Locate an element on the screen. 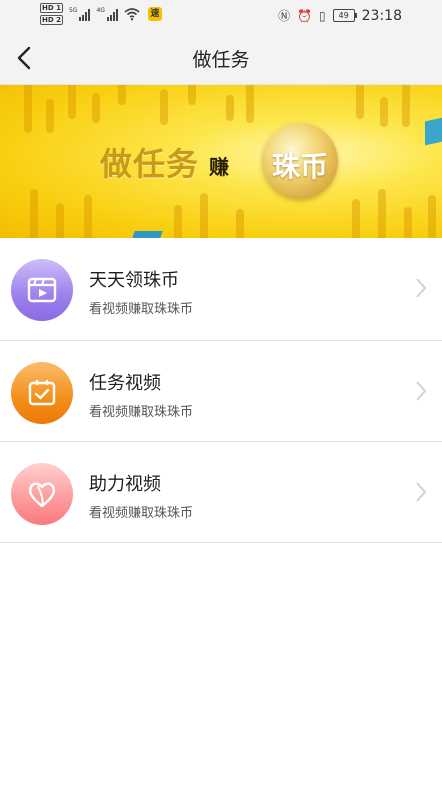  banner-headline: 做任务 is located at coordinates (150, 164).